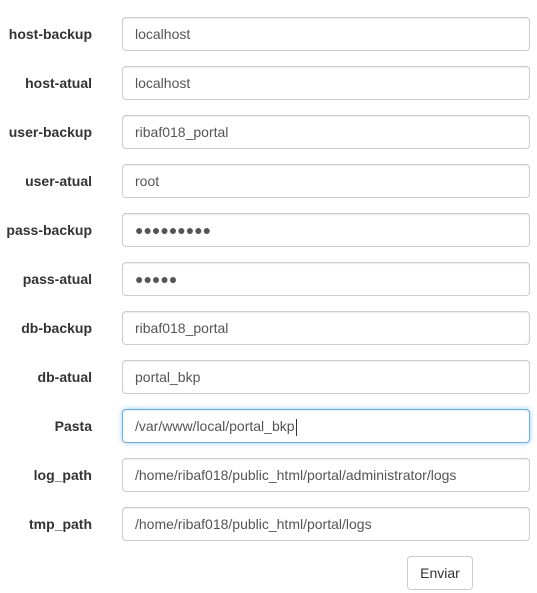  What do you see at coordinates (326, 279) in the screenshot?
I see `pass-atual-input: ●●●●●` at bounding box center [326, 279].